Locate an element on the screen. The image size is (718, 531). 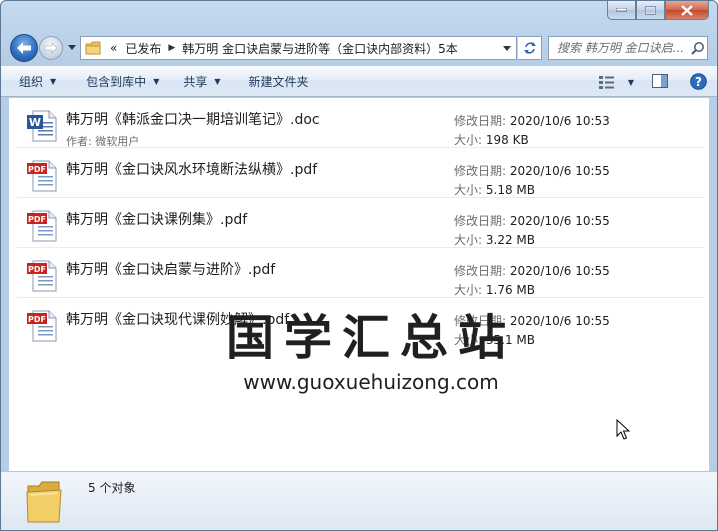
help-icon: ? is located at coordinates (698, 81).